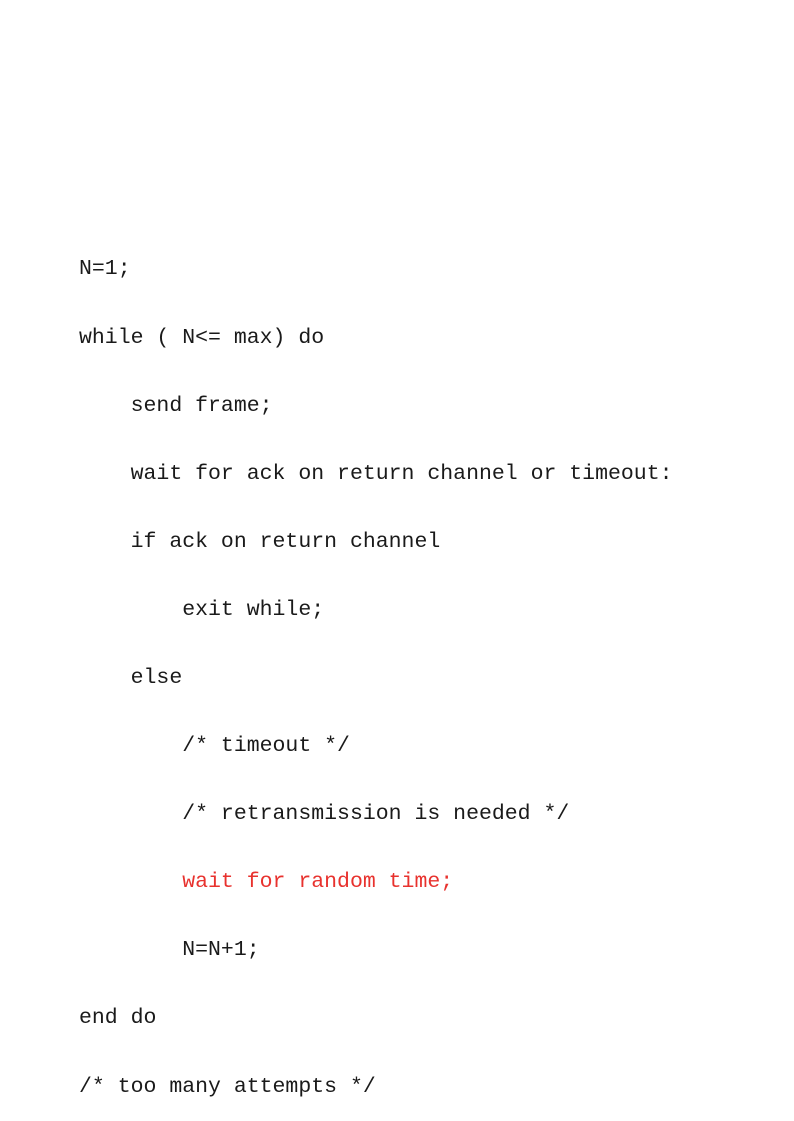 The width and height of the screenshot is (794, 1121). What do you see at coordinates (260, 541) in the screenshot?
I see `code-line-if-ack: if ack on return channel` at bounding box center [260, 541].